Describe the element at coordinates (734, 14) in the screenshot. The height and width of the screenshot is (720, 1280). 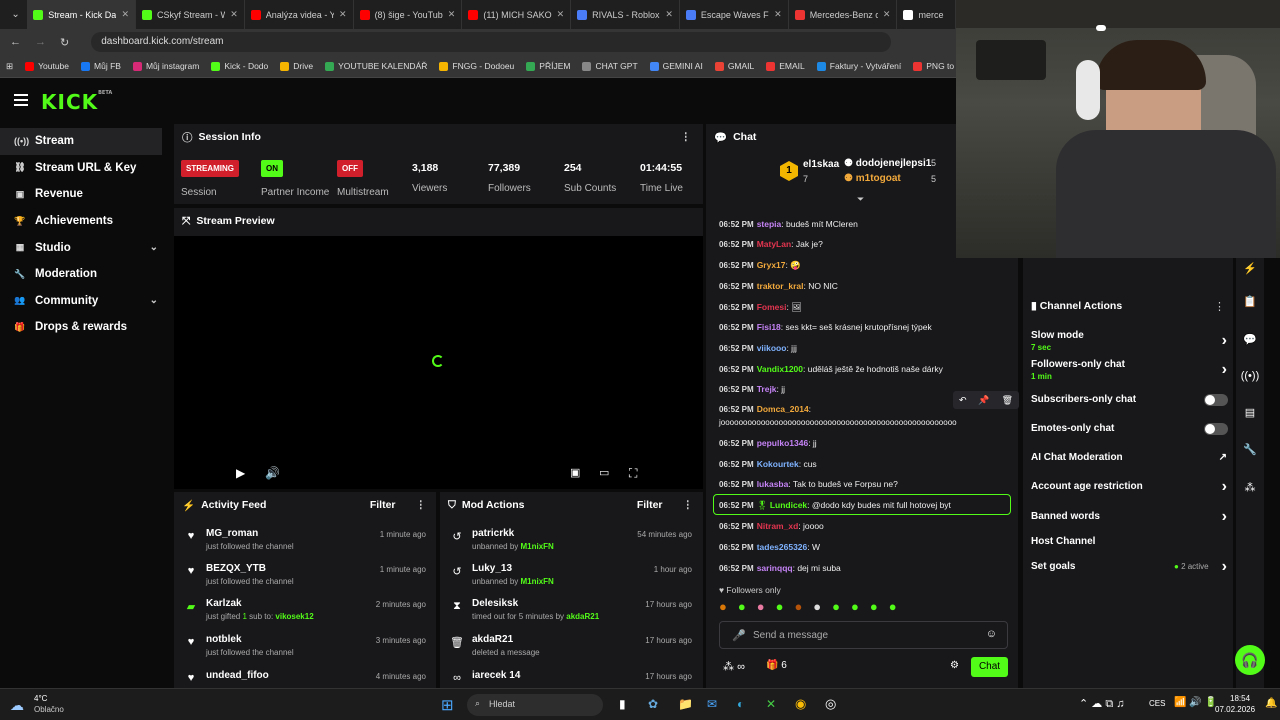
I see `browser-tab: Escape Waves For ✕` at that location.